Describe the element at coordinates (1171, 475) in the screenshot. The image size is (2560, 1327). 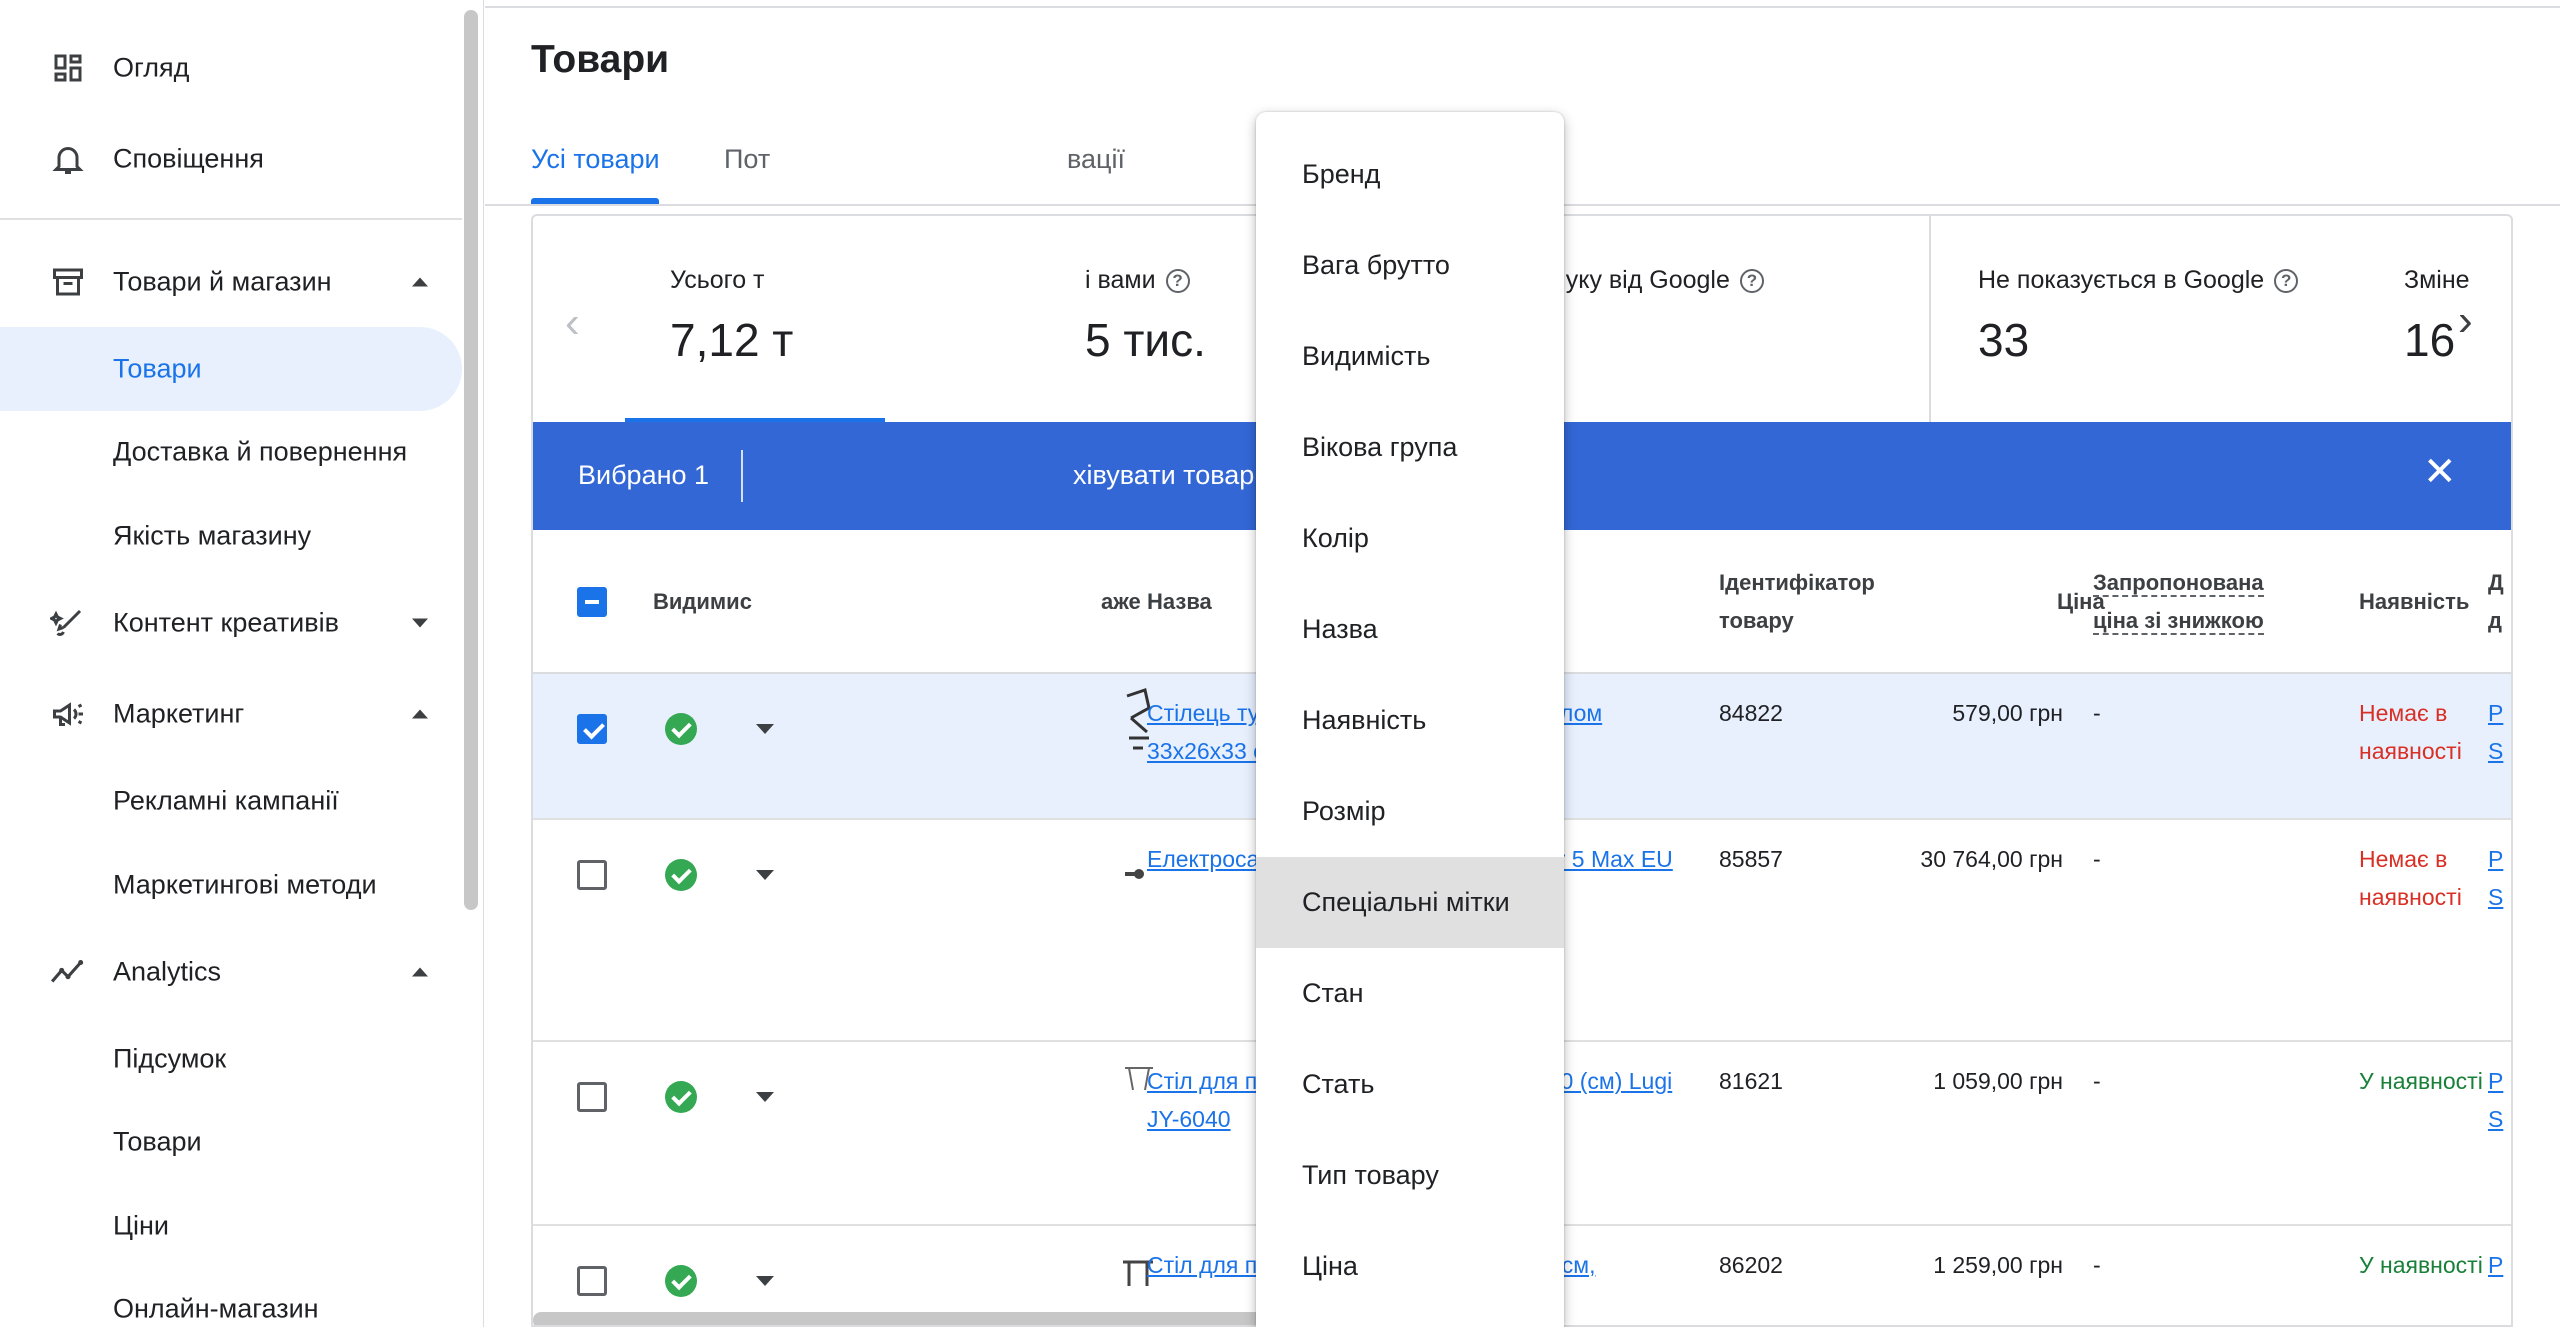
I see `archive-products-button: хівувати товари` at that location.